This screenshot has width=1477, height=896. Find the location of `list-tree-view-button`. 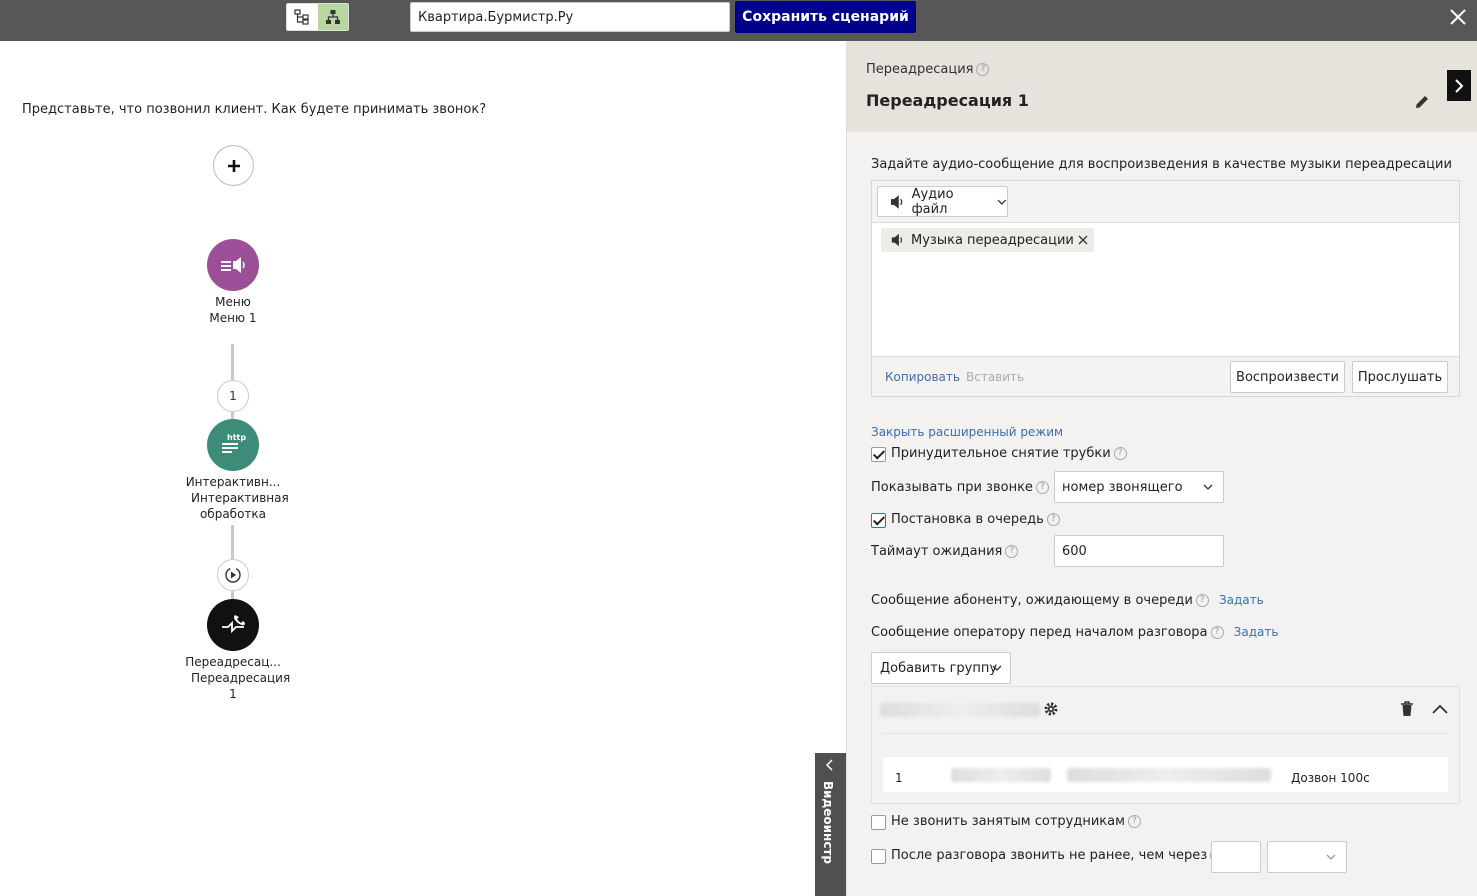

list-tree-view-button is located at coordinates (302, 17).